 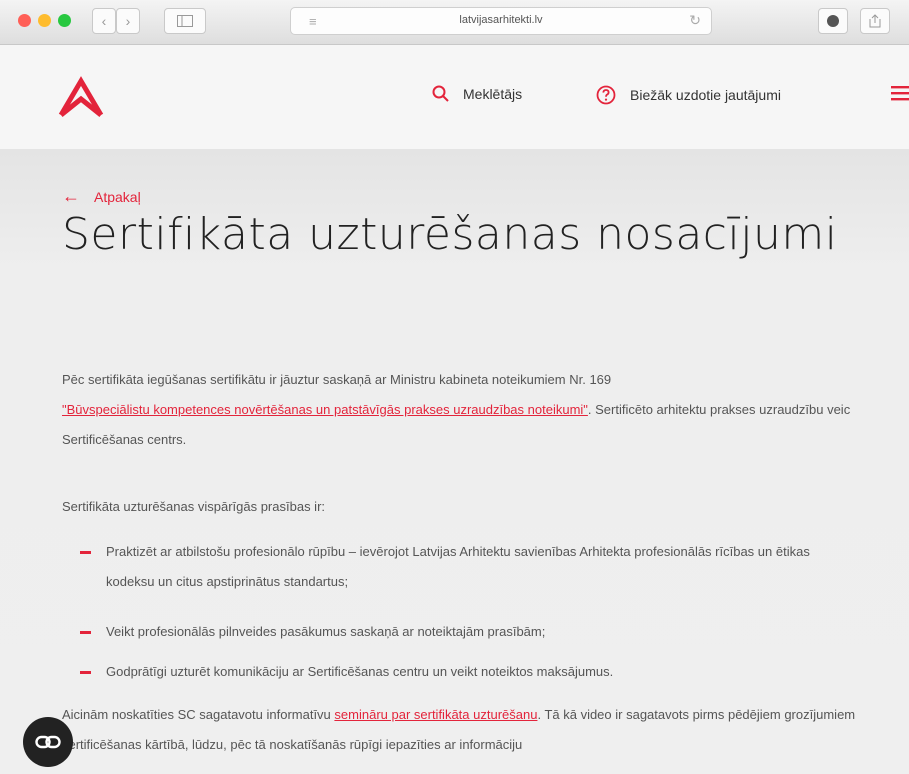 I want to click on logo-icon, so click(x=81, y=96).